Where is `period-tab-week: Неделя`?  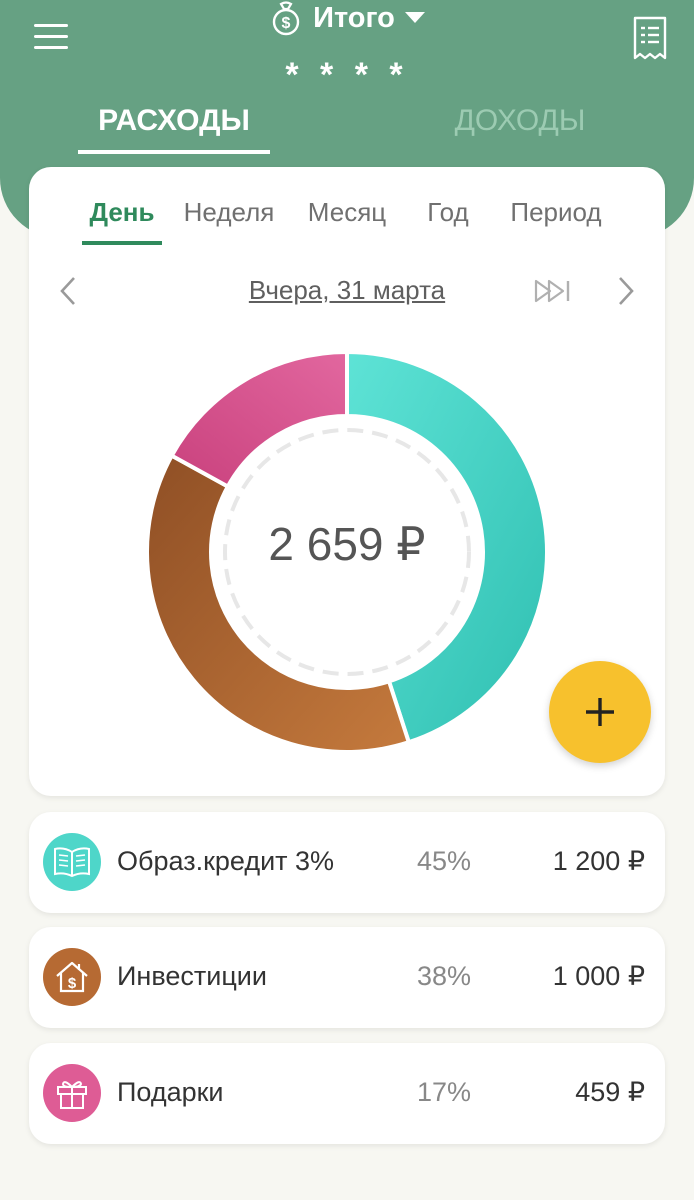
period-tab-week: Неделя is located at coordinates (229, 221).